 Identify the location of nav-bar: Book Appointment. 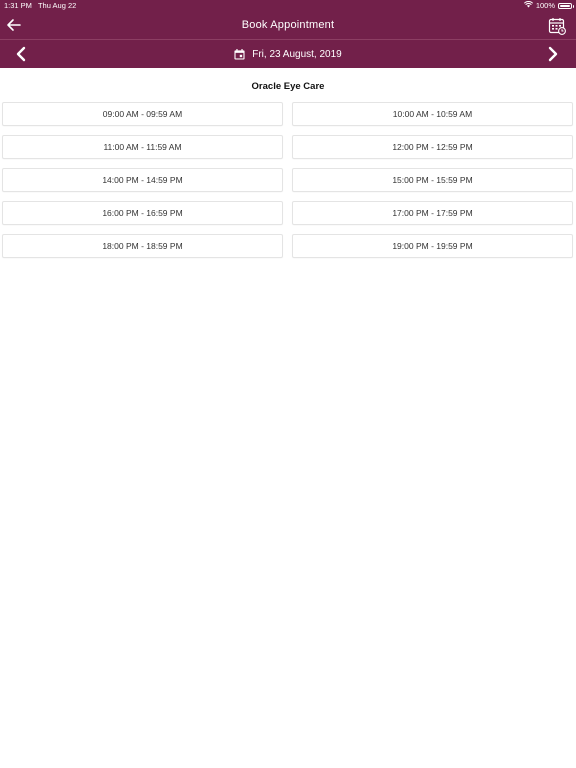
(288, 25).